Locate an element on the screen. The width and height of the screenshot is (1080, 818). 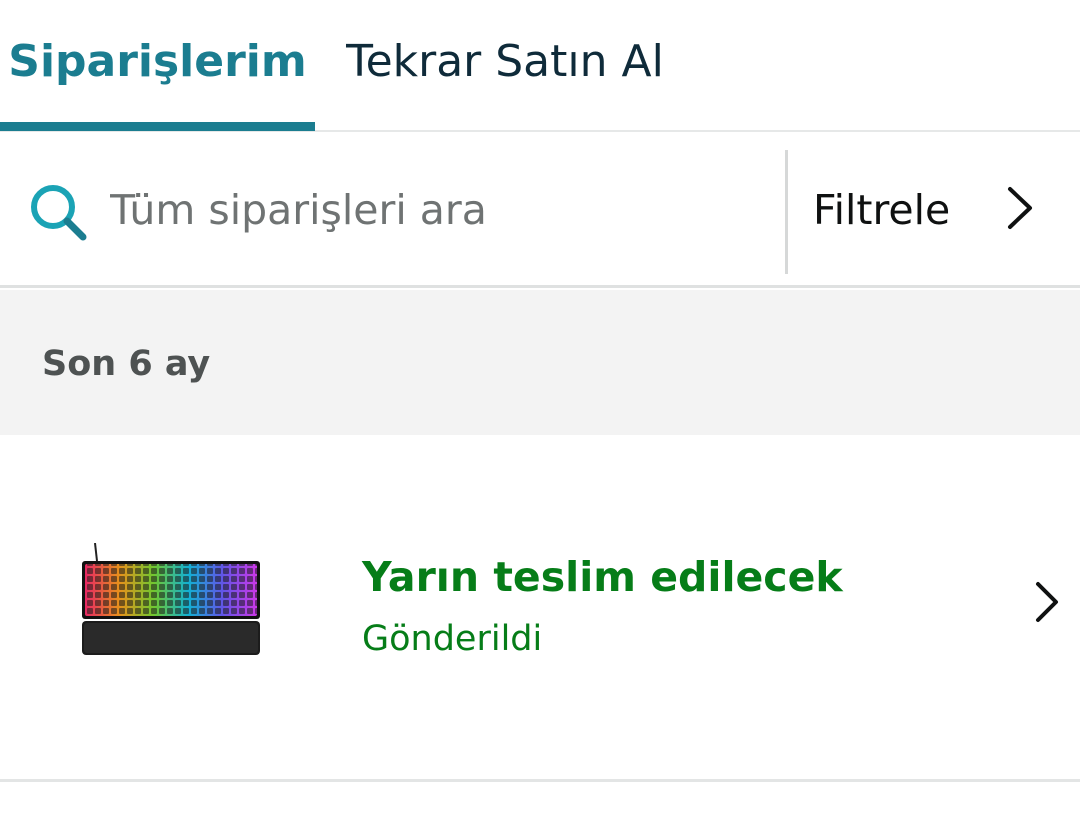
filter-label: Filtrele is located at coordinates (882, 210).